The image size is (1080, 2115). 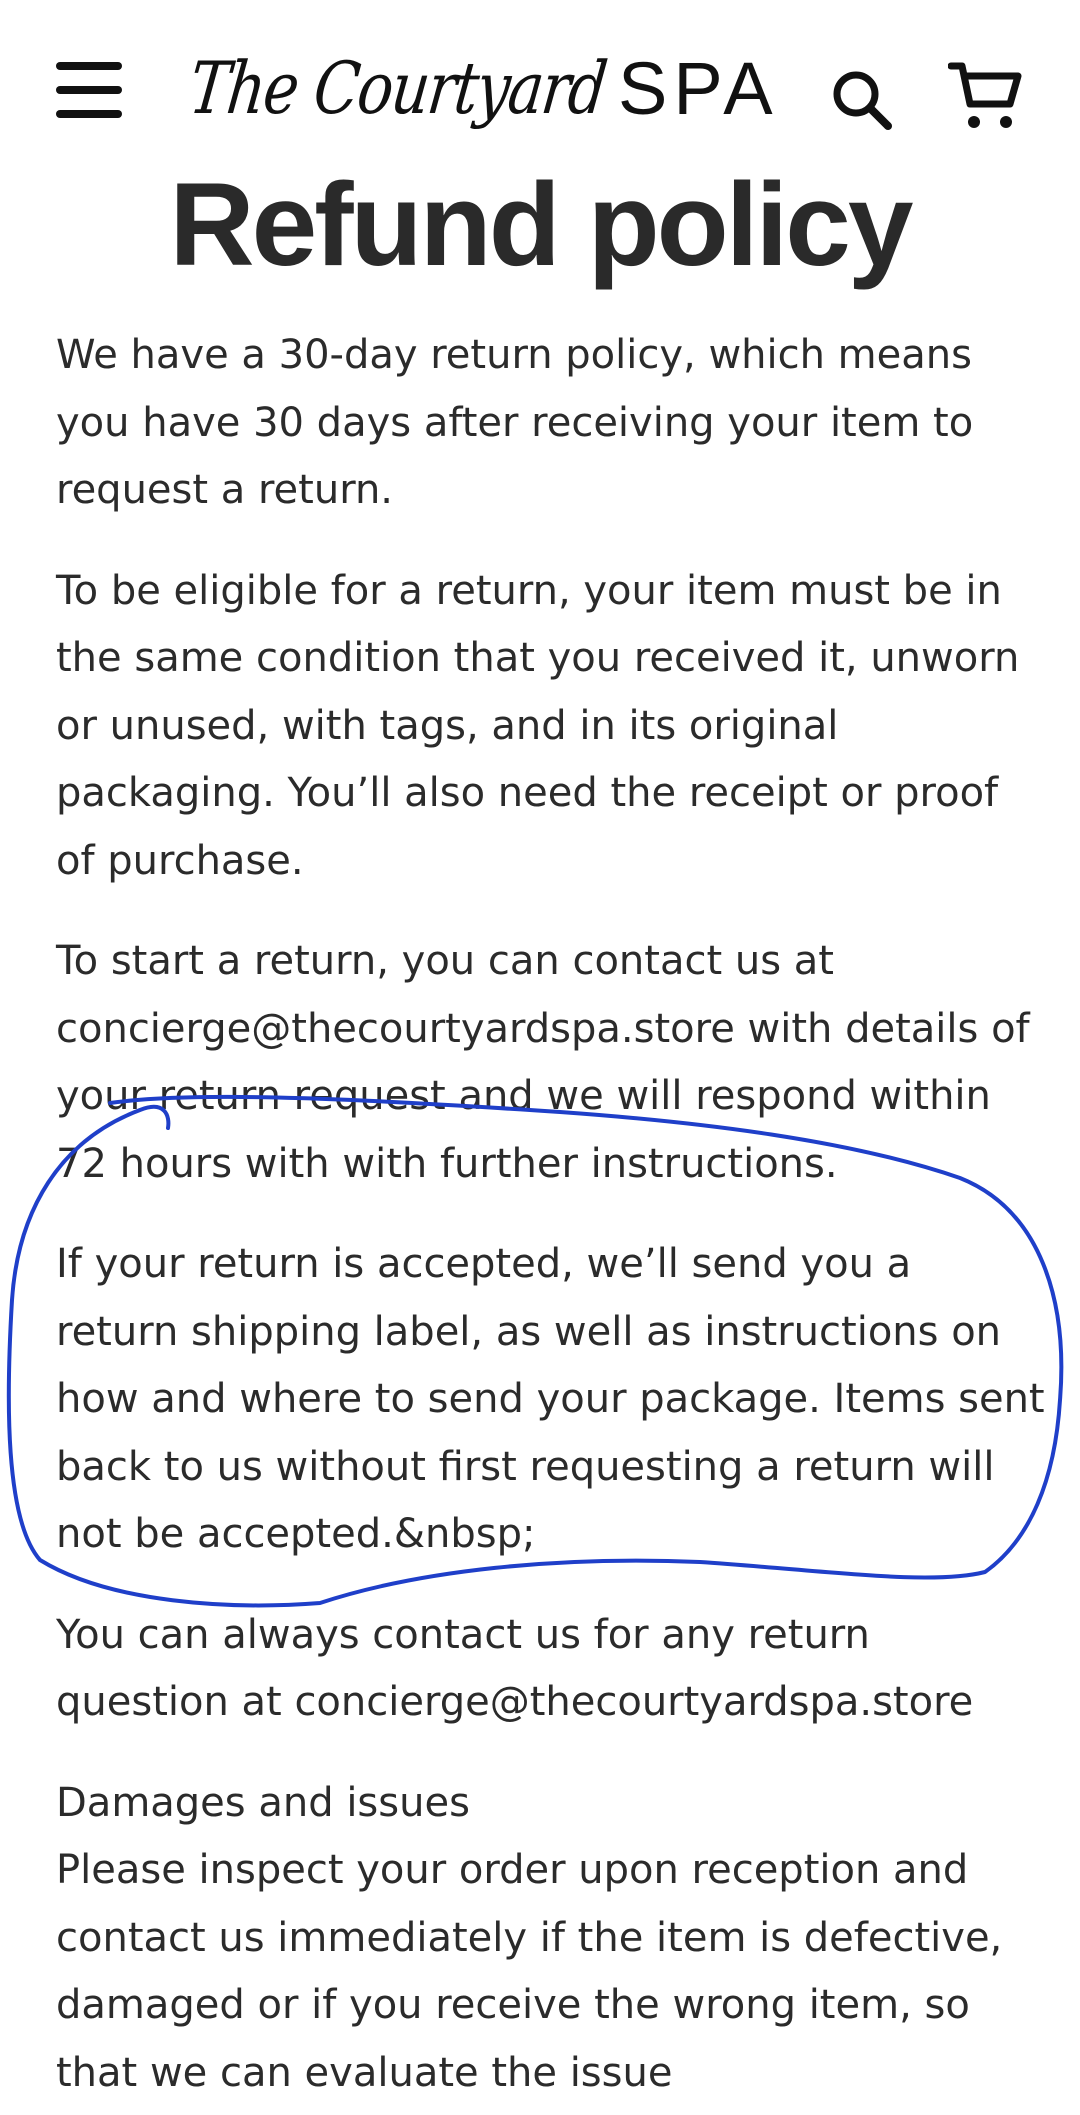 I want to click on start-return-text: To start a return, you can contact us at, so click(x=445, y=961).